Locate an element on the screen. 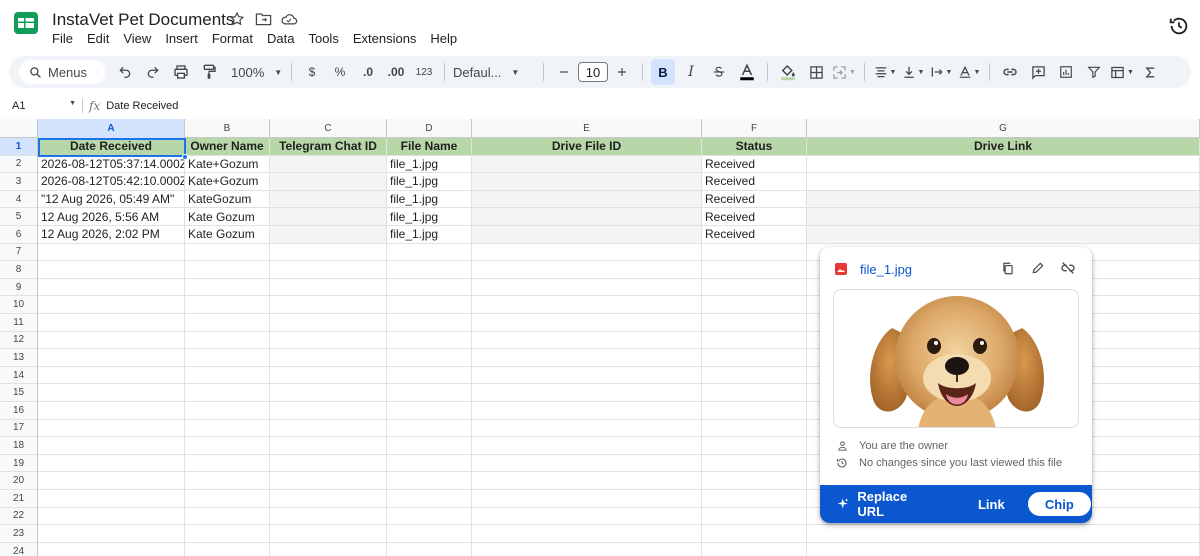 The height and width of the screenshot is (556, 1200). edit-link-icon is located at coordinates (1038, 268).